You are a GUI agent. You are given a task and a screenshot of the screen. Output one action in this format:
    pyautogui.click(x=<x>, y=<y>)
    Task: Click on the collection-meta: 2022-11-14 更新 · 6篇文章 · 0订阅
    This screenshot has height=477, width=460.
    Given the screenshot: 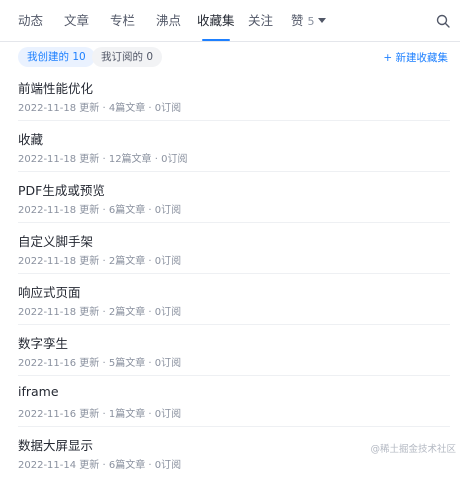 What is the action you would take?
    pyautogui.click(x=100, y=465)
    